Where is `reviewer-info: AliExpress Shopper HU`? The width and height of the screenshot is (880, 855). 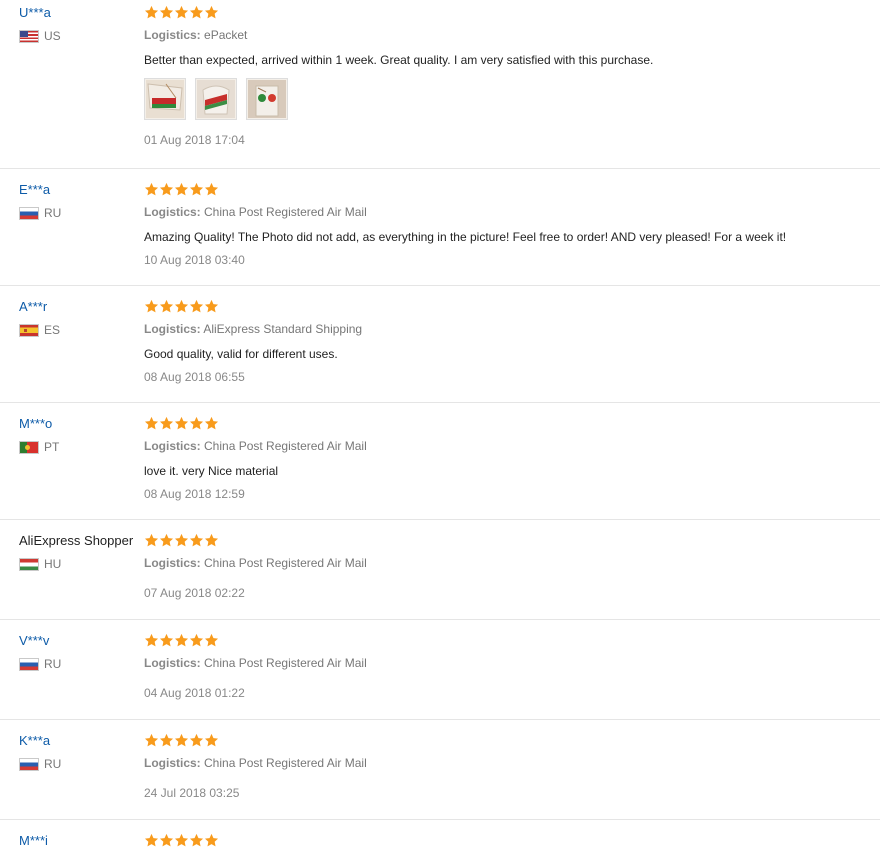
reviewer-info: AliExpress Shopper HU is located at coordinates (81, 552).